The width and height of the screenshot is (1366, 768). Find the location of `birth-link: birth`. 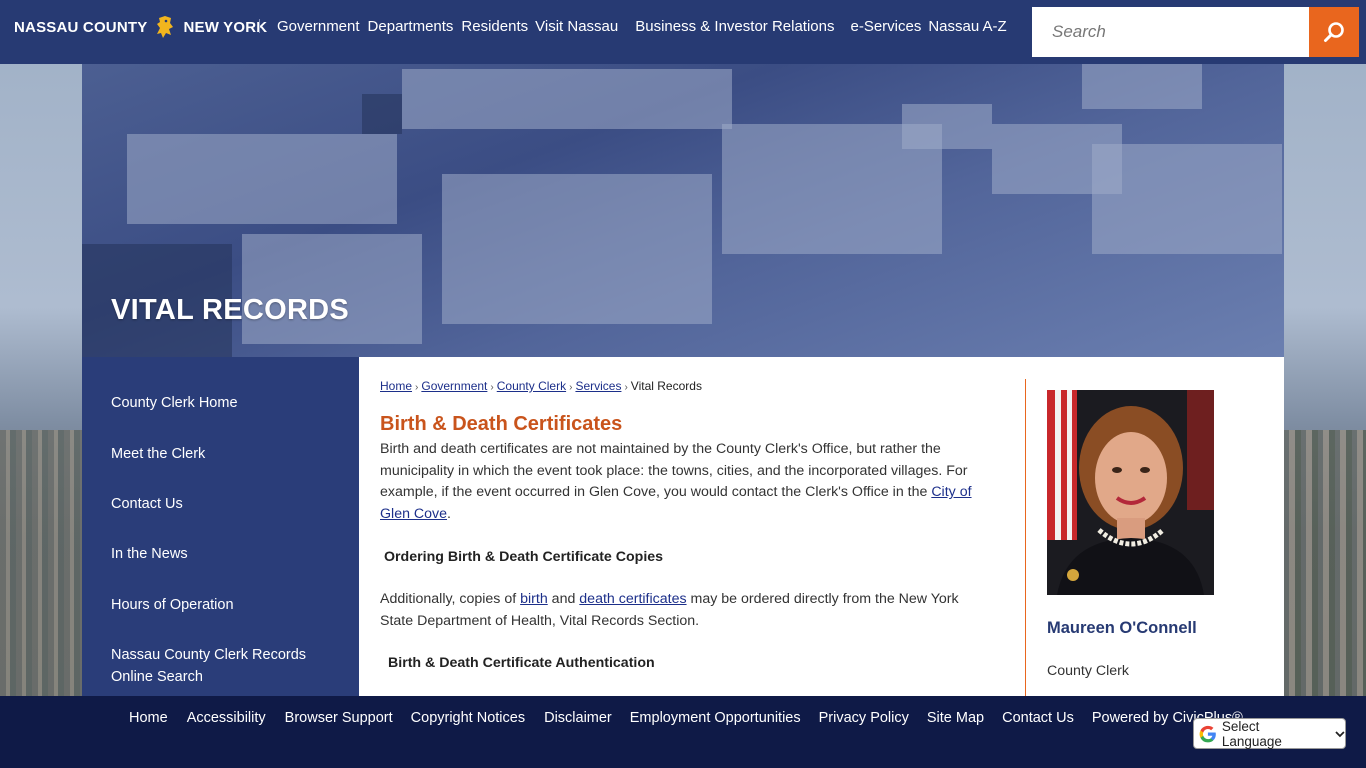

birth-link: birth is located at coordinates (534, 599).